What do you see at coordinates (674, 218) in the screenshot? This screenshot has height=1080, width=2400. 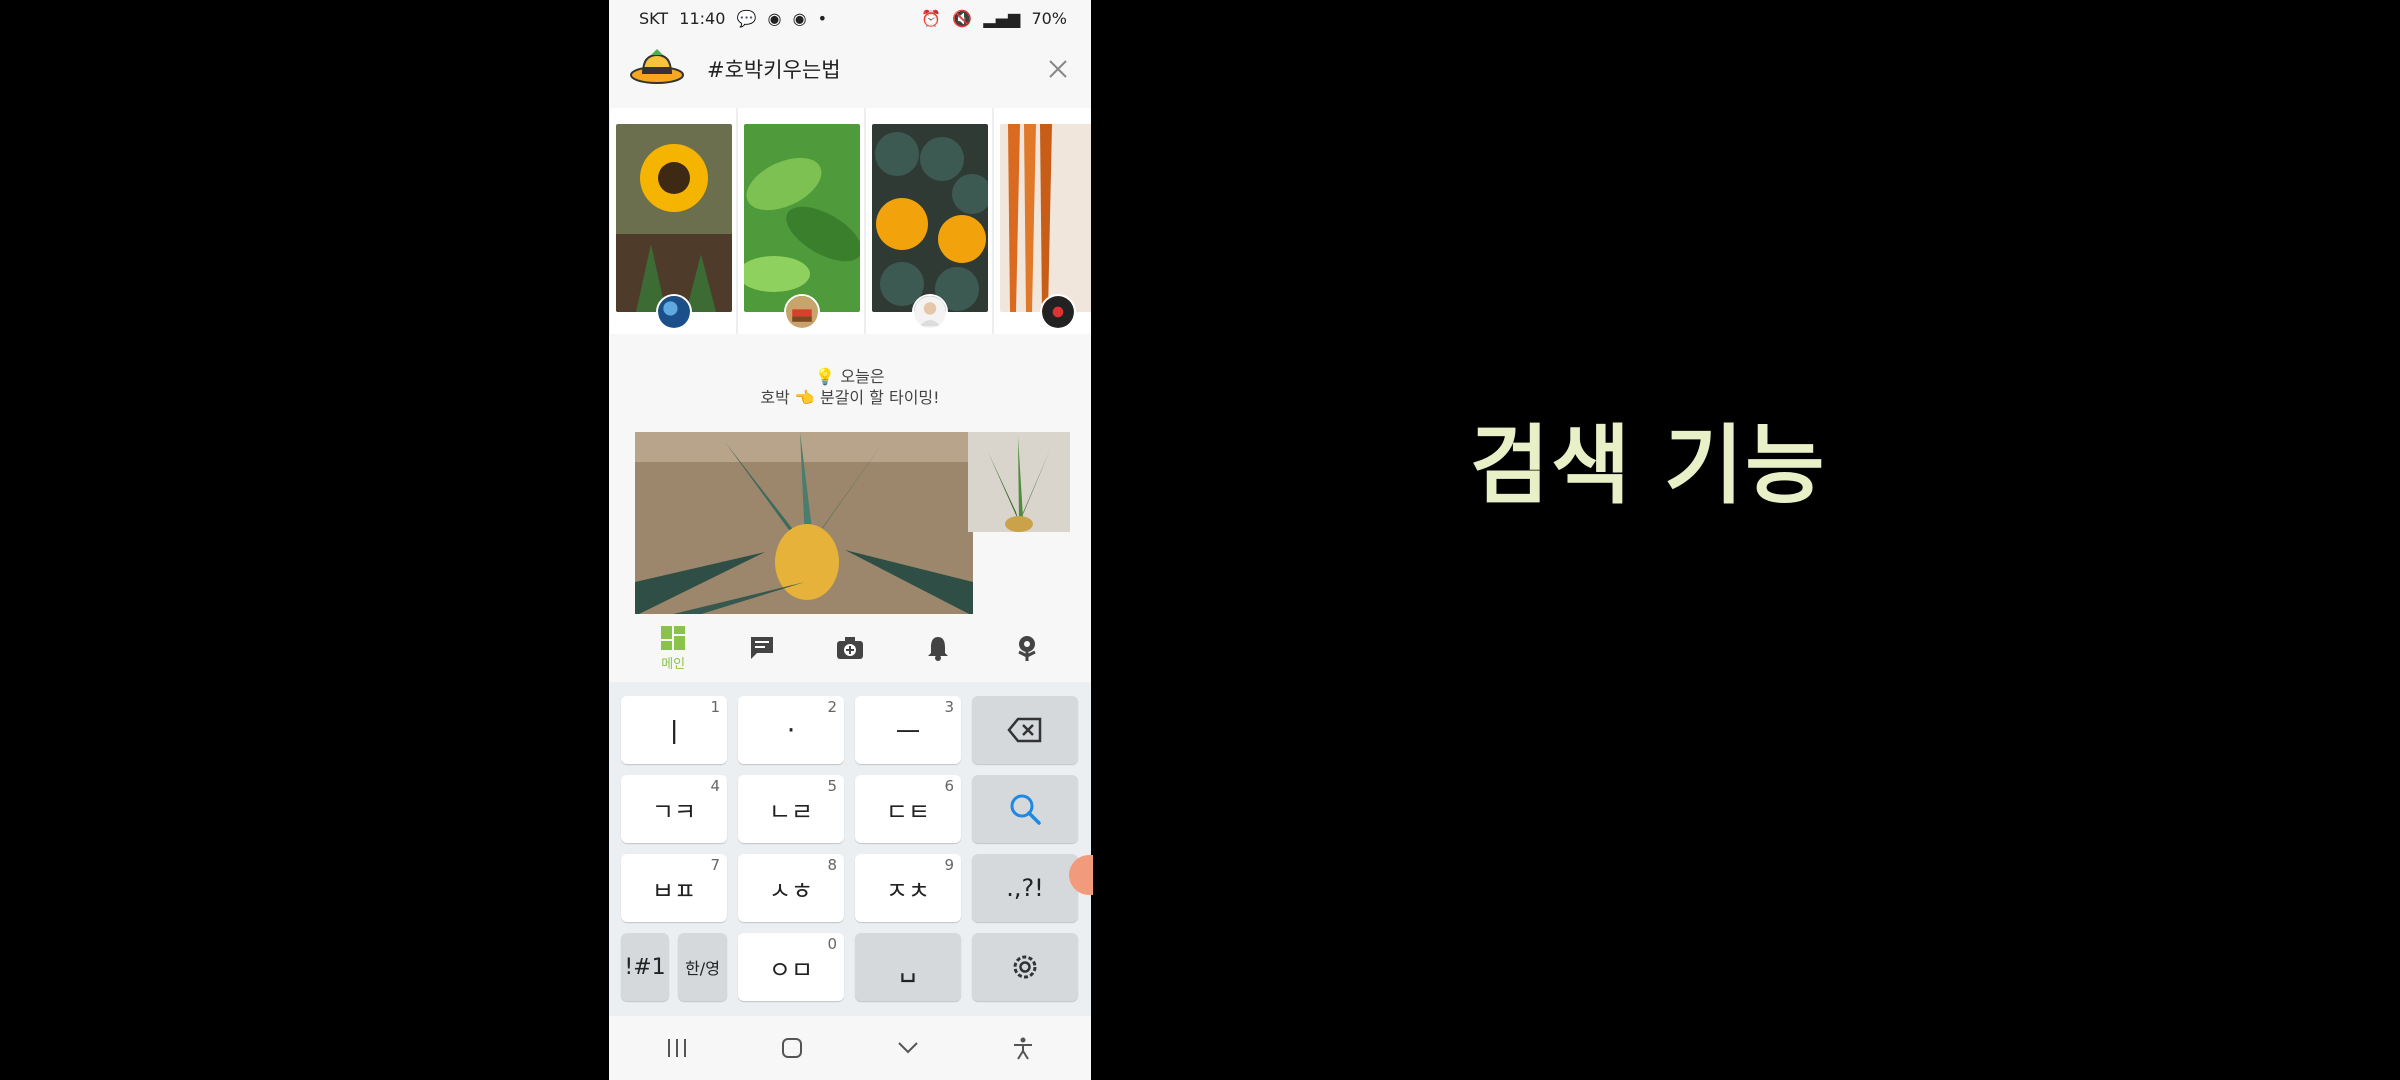 I see `sunflower-thumbnail` at bounding box center [674, 218].